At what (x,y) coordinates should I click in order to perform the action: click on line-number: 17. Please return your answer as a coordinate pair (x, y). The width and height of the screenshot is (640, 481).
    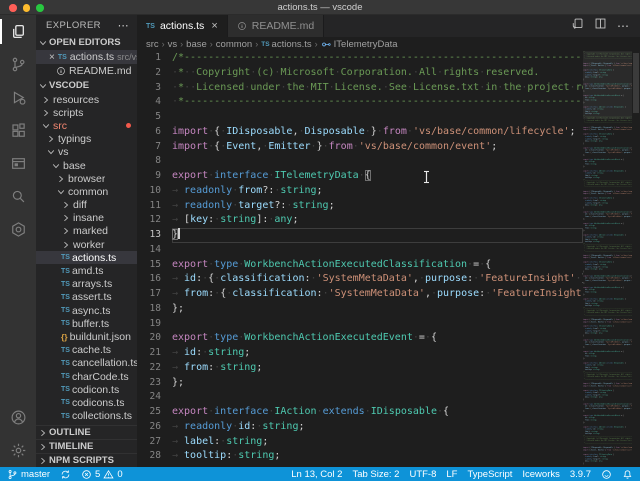
    Looking at the image, I should click on (149, 294).